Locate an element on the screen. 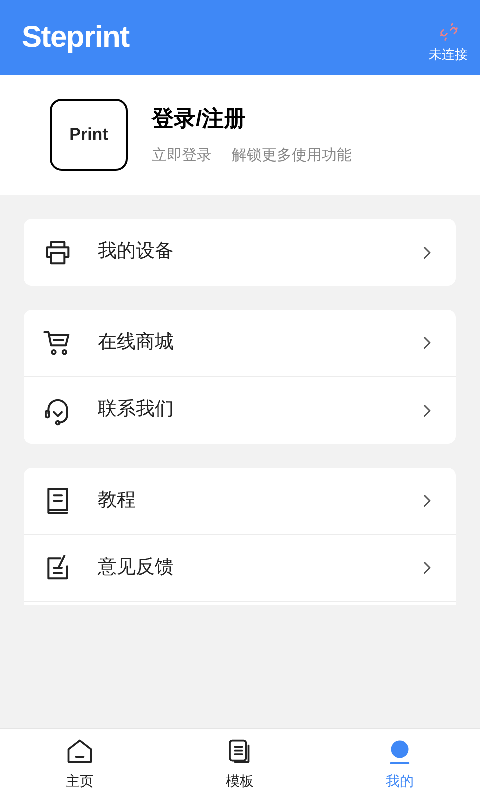 This screenshot has height=800, width=480. menu-item: 我的设备 is located at coordinates (240, 252).